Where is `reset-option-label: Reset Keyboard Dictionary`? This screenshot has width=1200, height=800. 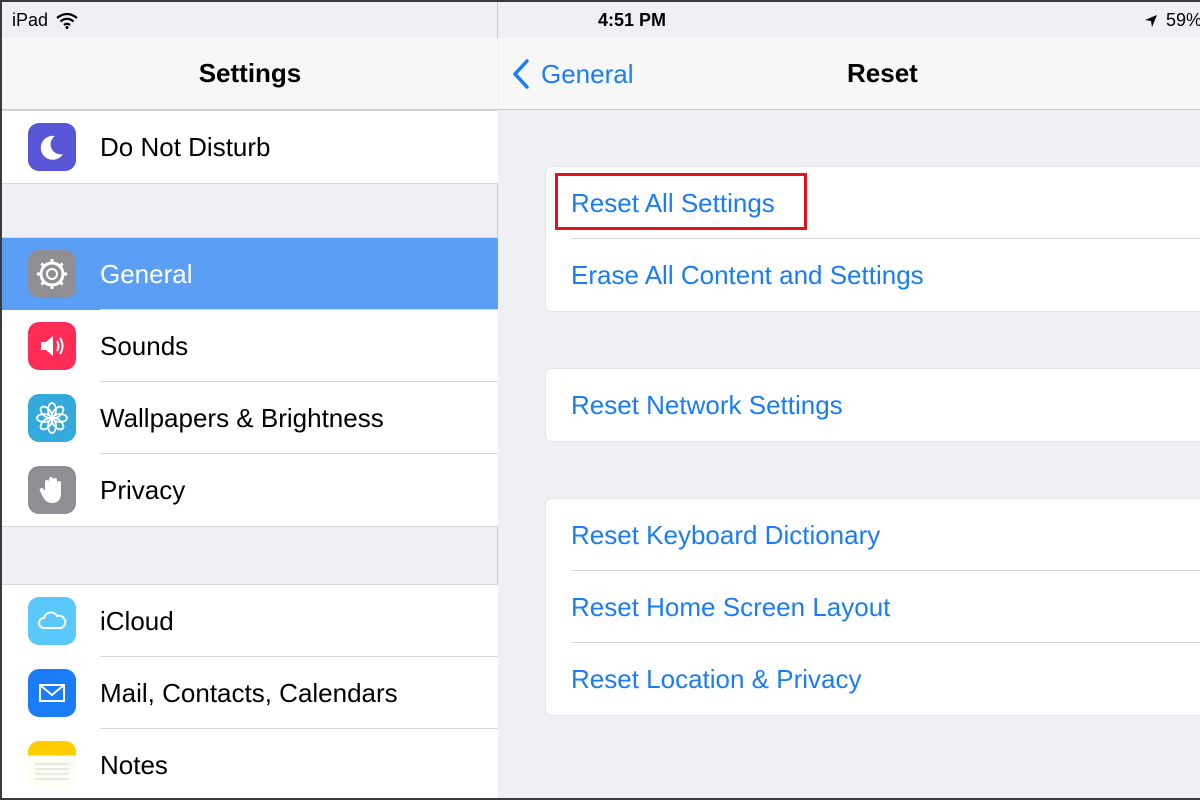 reset-option-label: Reset Keyboard Dictionary is located at coordinates (726, 534).